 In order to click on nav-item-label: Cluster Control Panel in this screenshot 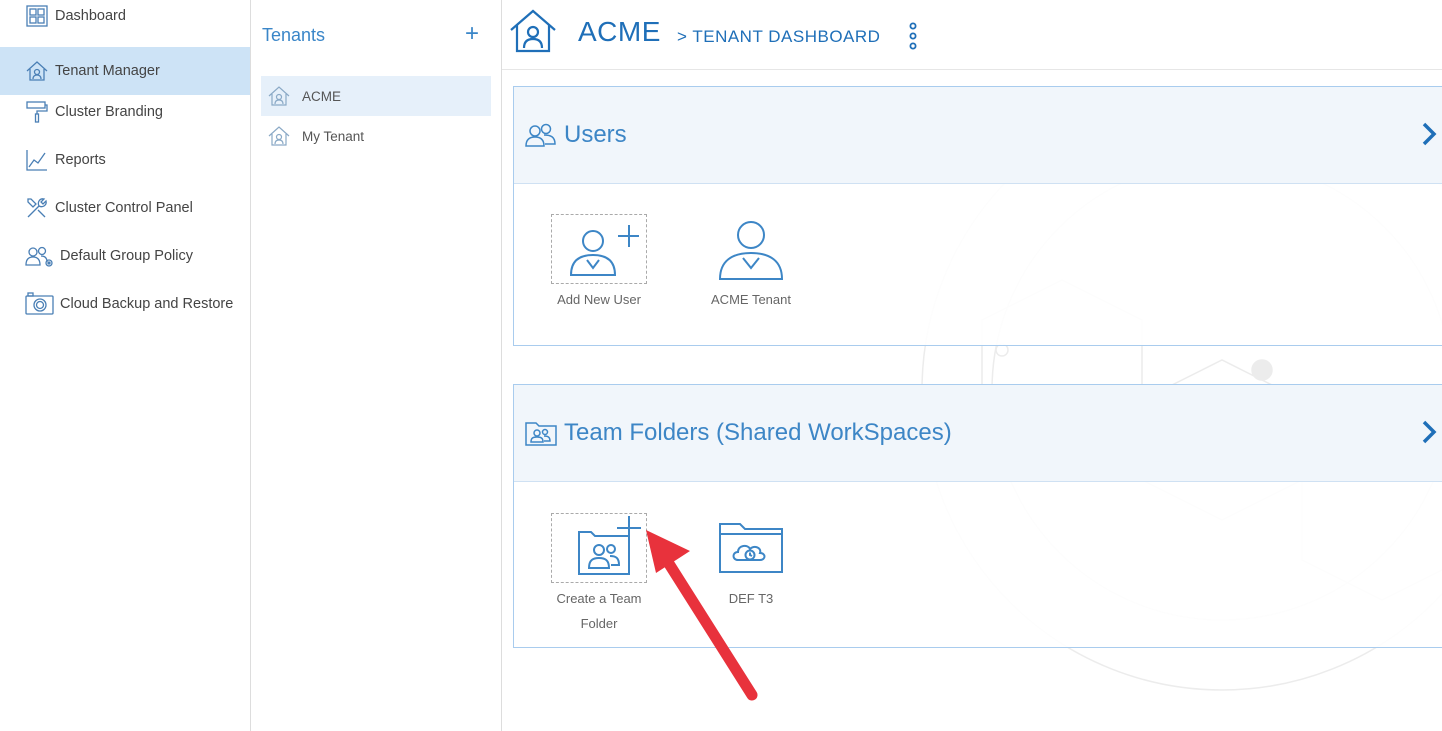, I will do `click(124, 208)`.